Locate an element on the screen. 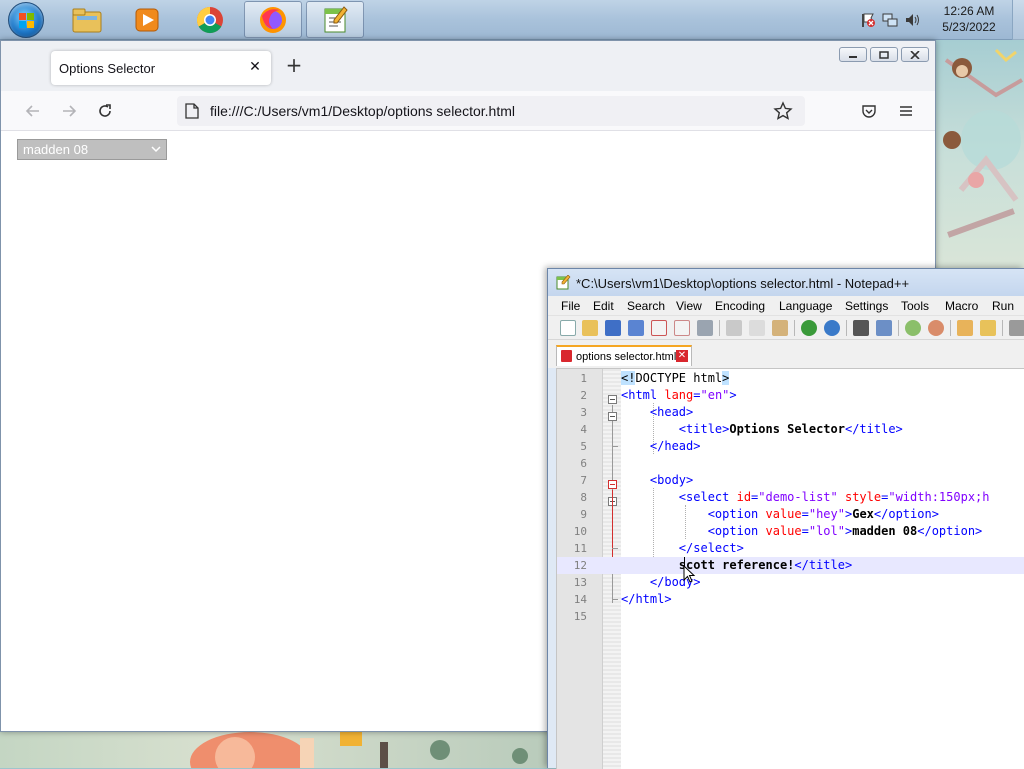  code-token: <body> is located at coordinates (657, 480).